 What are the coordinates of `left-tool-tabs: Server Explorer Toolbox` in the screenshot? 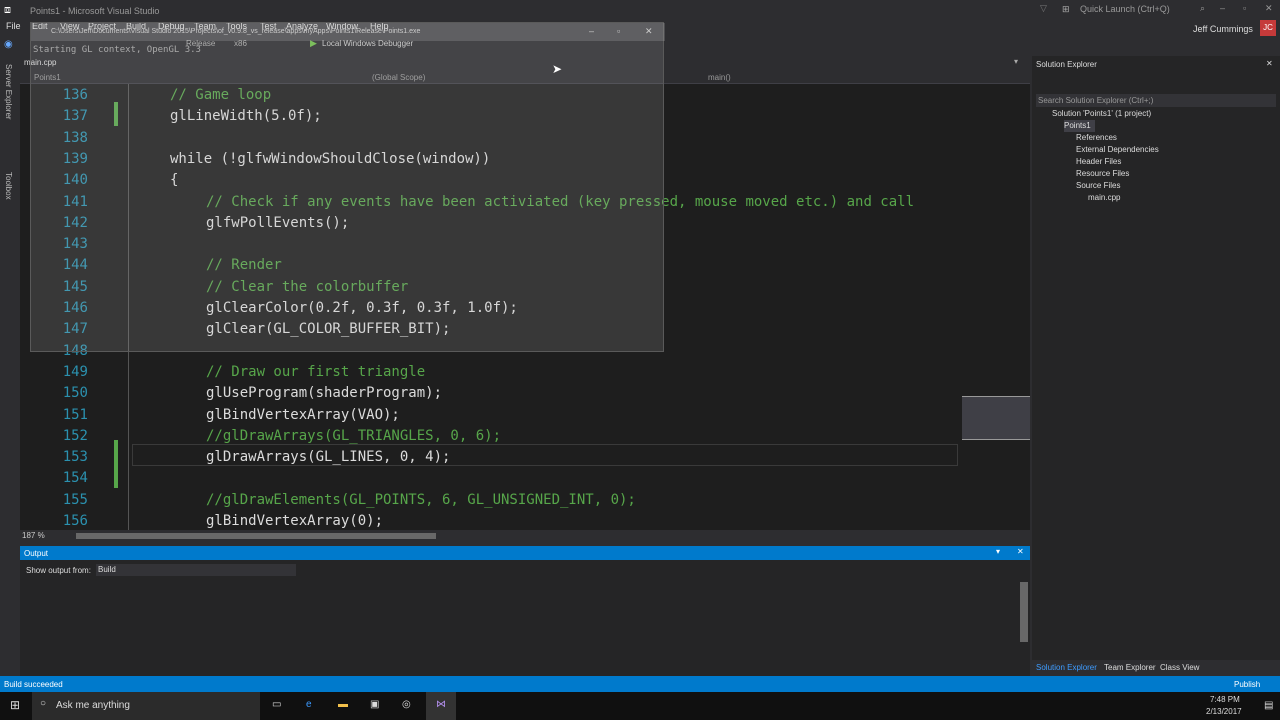 It's located at (10, 366).